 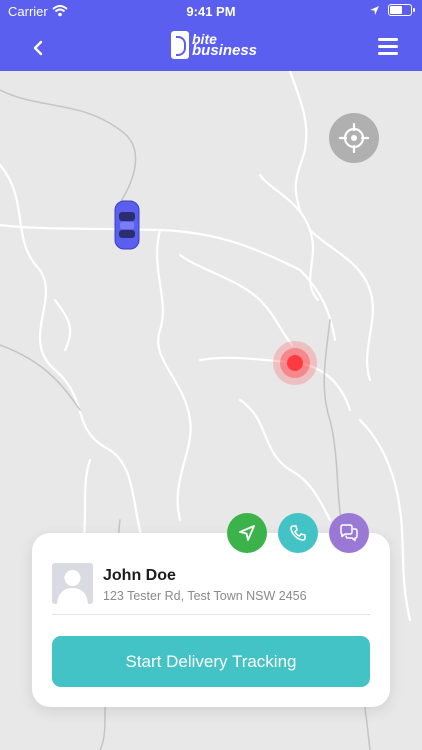 I want to click on battery-icon, so click(x=401, y=10).